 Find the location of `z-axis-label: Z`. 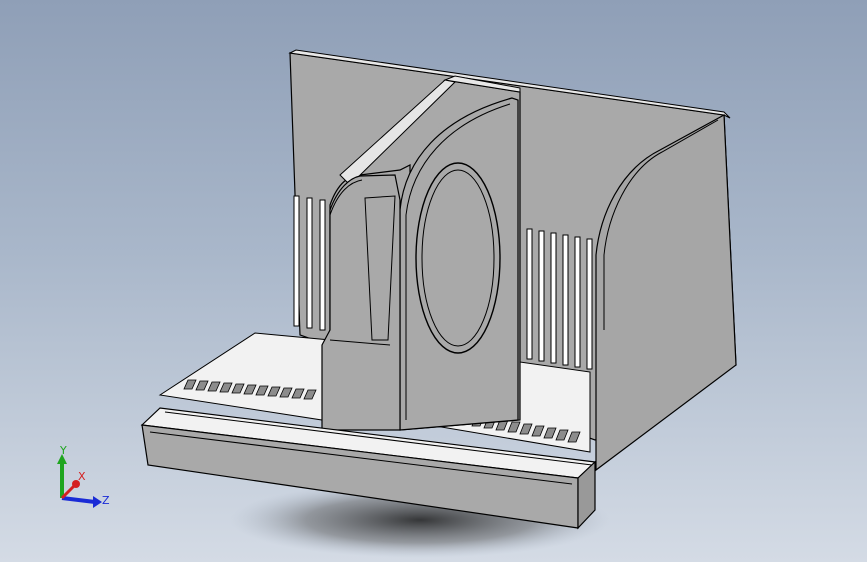

z-axis-label: Z is located at coordinates (106, 500).